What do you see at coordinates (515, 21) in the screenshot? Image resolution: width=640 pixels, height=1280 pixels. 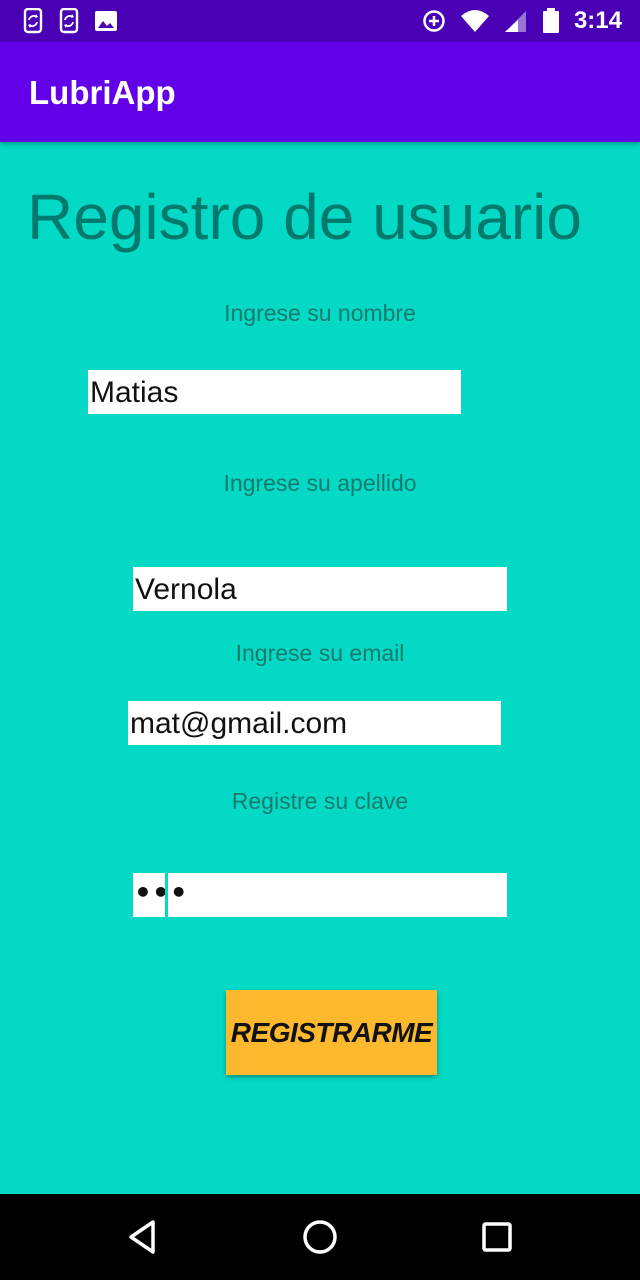 I see `signal-icon` at bounding box center [515, 21].